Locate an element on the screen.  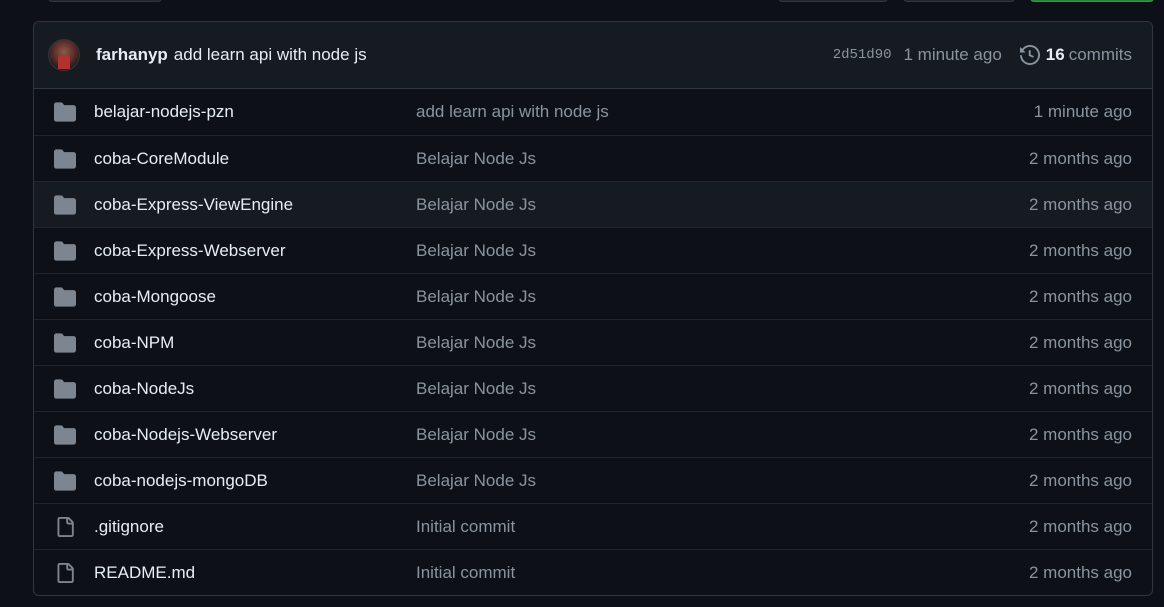
go-to-file-button-edge is located at coordinates (833, 1).